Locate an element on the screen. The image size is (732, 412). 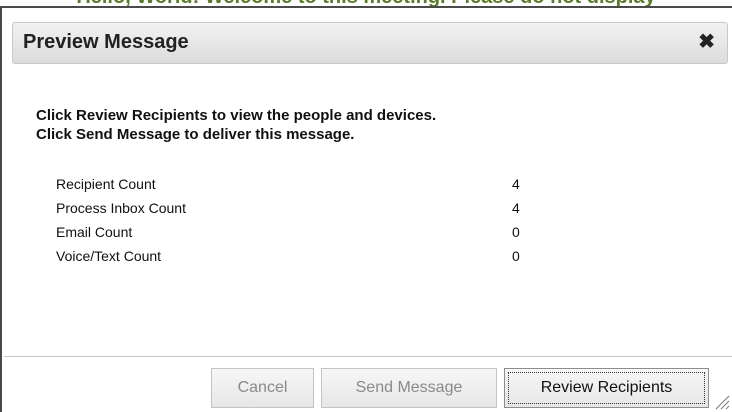
resize-grip-icon is located at coordinates (721, 401).